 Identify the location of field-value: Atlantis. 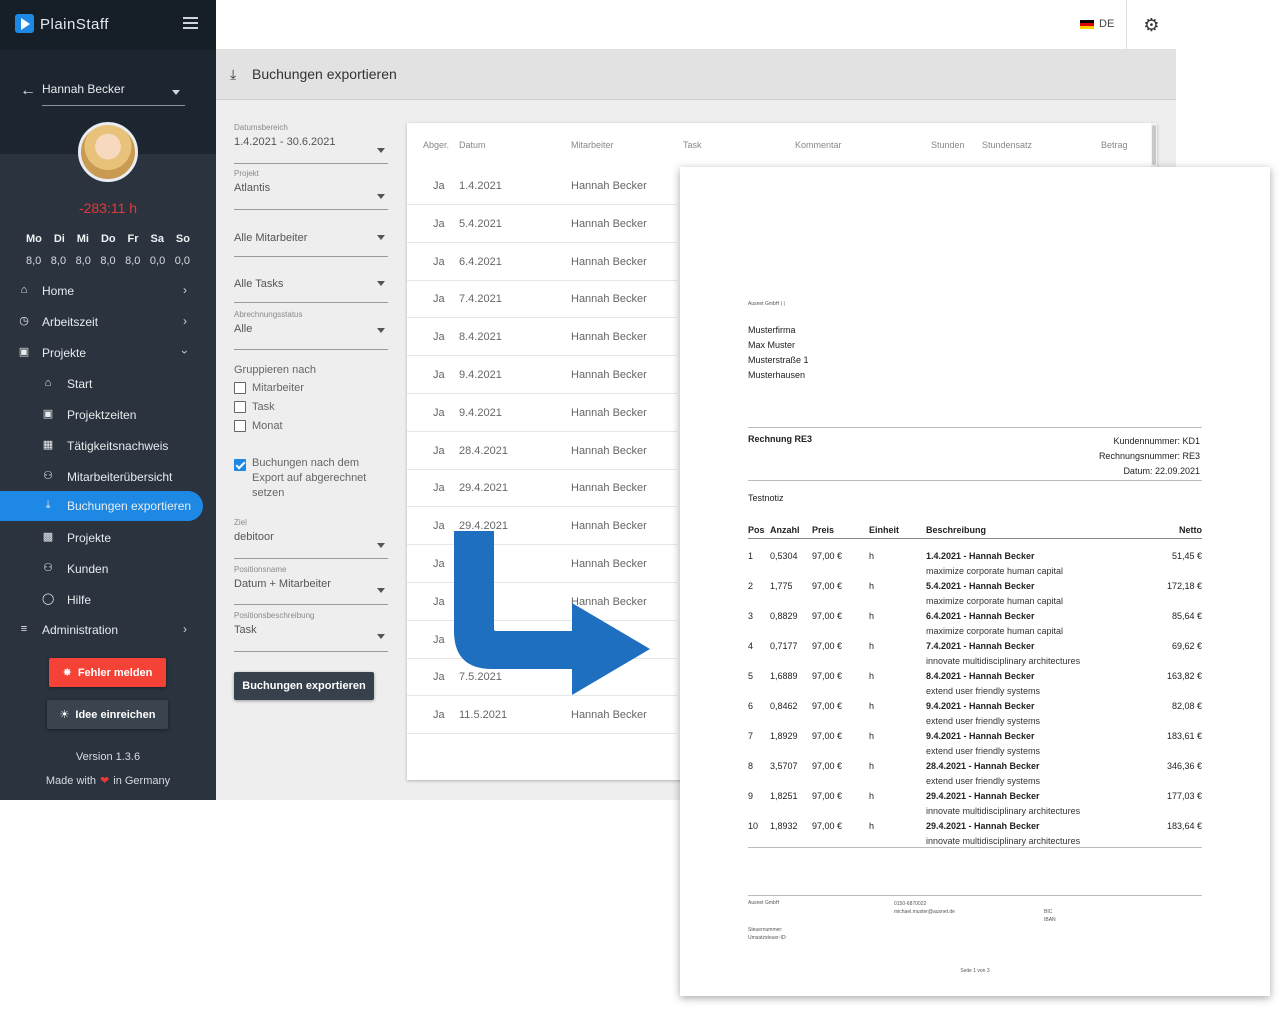
(252, 188).